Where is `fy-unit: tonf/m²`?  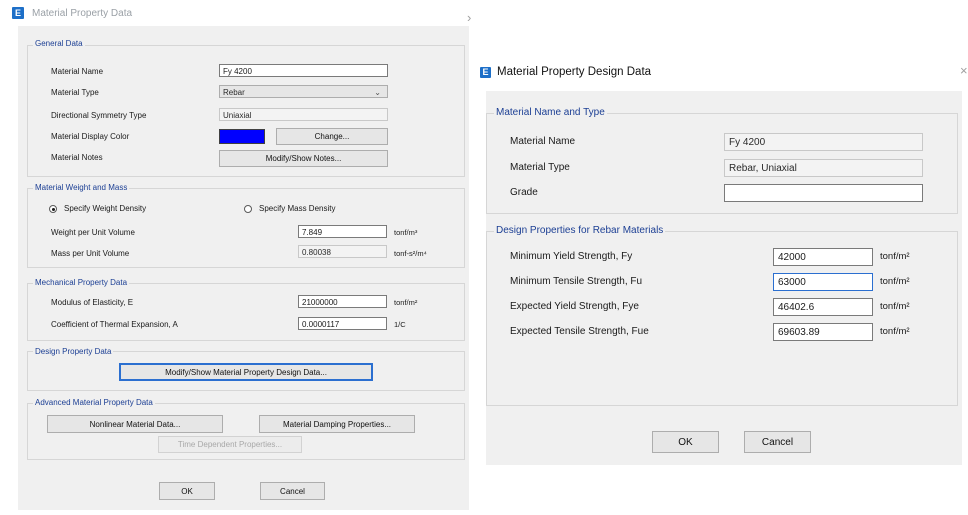 fy-unit: tonf/m² is located at coordinates (895, 256).